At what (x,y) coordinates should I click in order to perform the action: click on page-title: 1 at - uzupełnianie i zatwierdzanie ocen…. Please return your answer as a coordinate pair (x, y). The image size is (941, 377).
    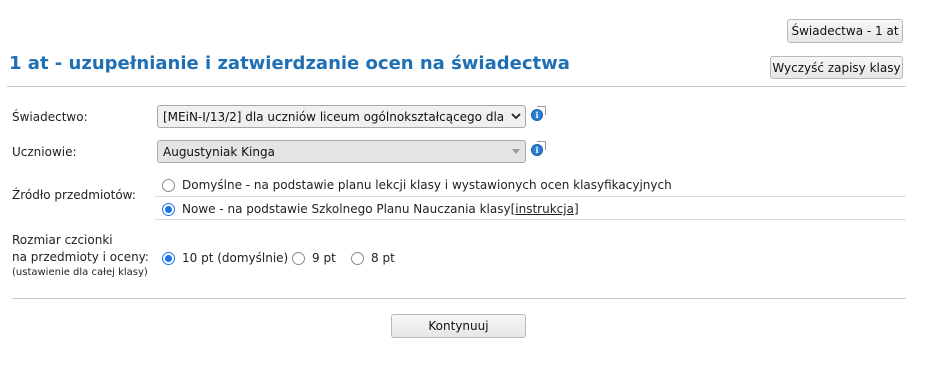
    Looking at the image, I should click on (289, 63).